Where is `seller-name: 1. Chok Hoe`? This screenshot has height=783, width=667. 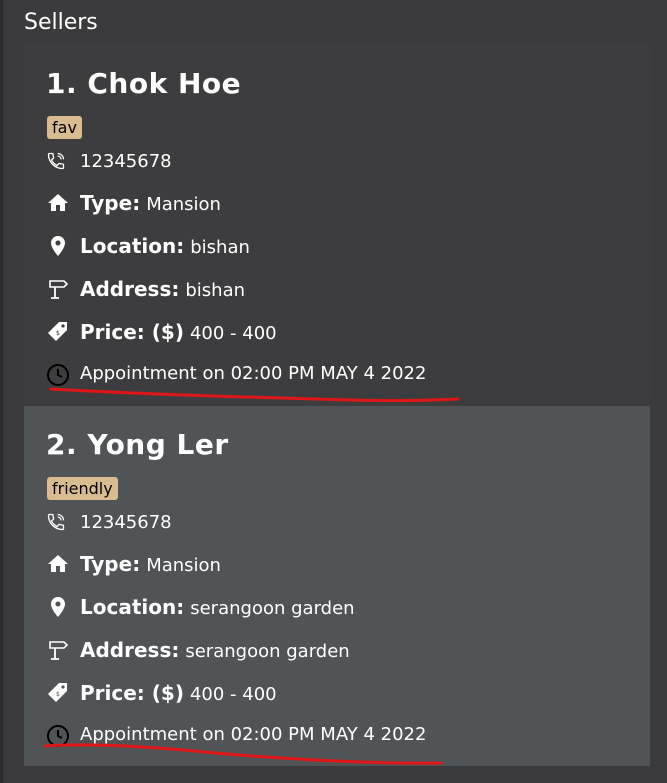 seller-name: 1. Chok Hoe is located at coordinates (144, 83).